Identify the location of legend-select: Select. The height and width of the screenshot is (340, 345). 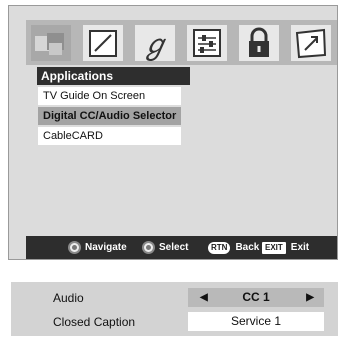
(165, 247).